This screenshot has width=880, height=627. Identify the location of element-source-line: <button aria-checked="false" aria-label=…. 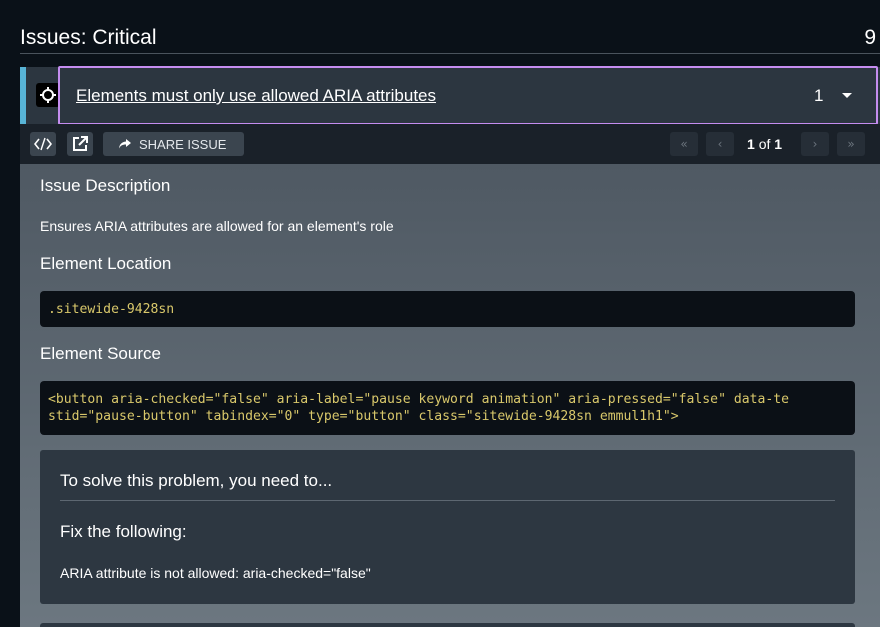
(419, 399).